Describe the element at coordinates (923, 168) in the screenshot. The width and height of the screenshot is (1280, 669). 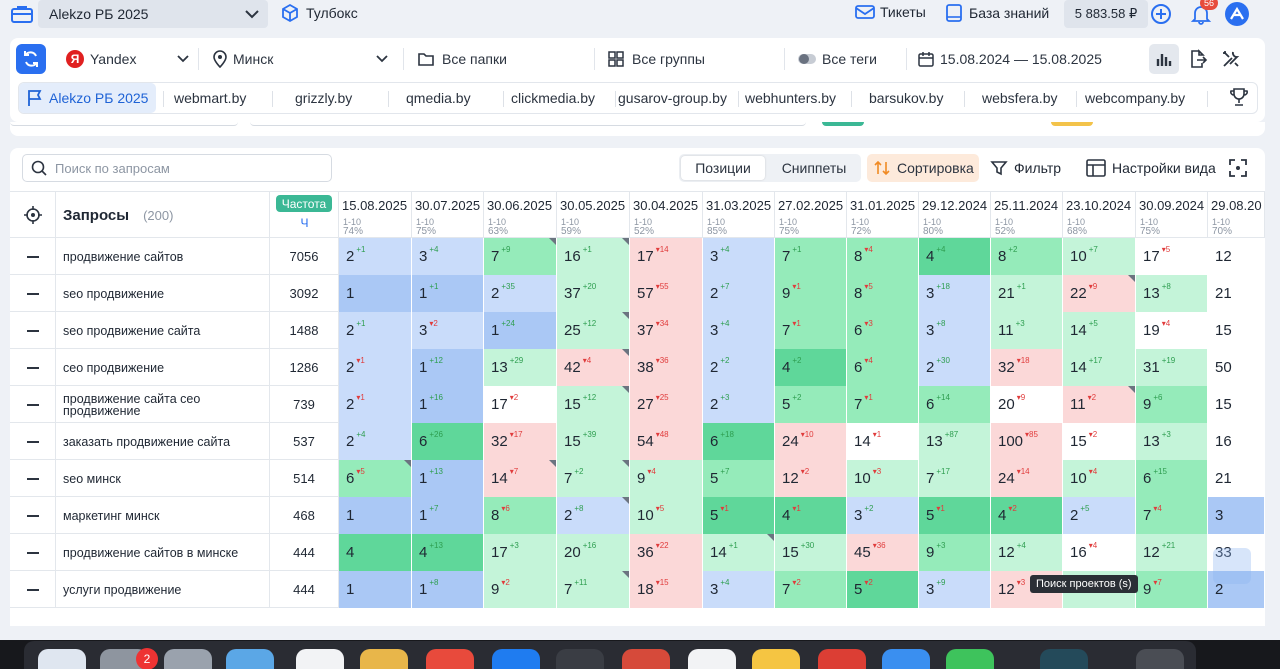
I see `sort-button: Сортировка` at that location.